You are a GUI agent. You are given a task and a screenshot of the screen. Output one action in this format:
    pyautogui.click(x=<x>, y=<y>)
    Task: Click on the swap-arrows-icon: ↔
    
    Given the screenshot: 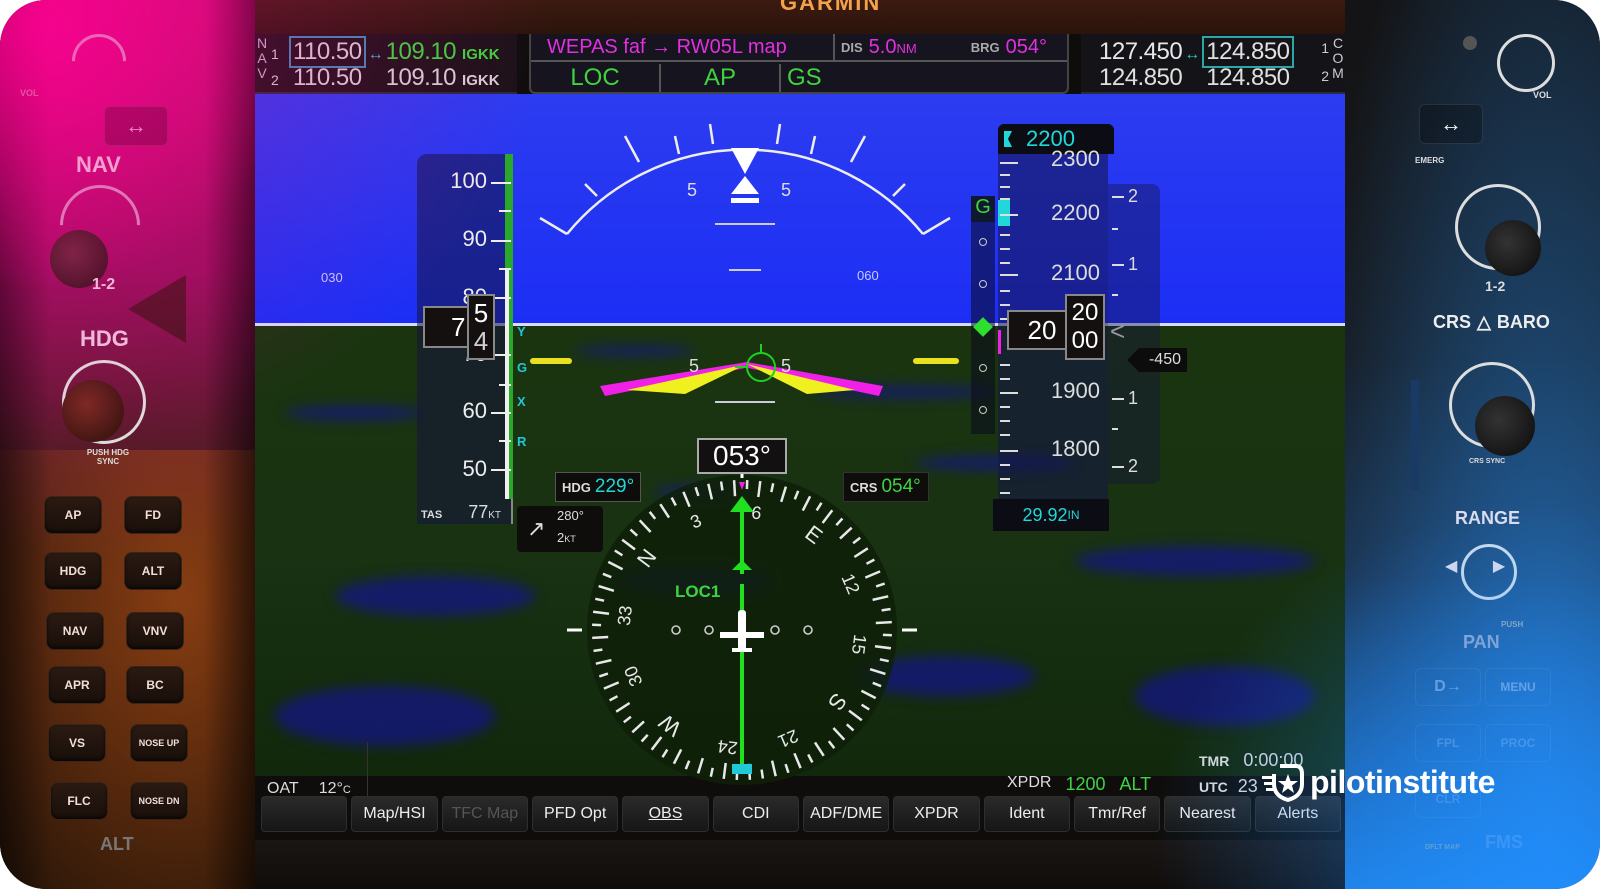 What is the action you would take?
    pyautogui.click(x=136, y=125)
    